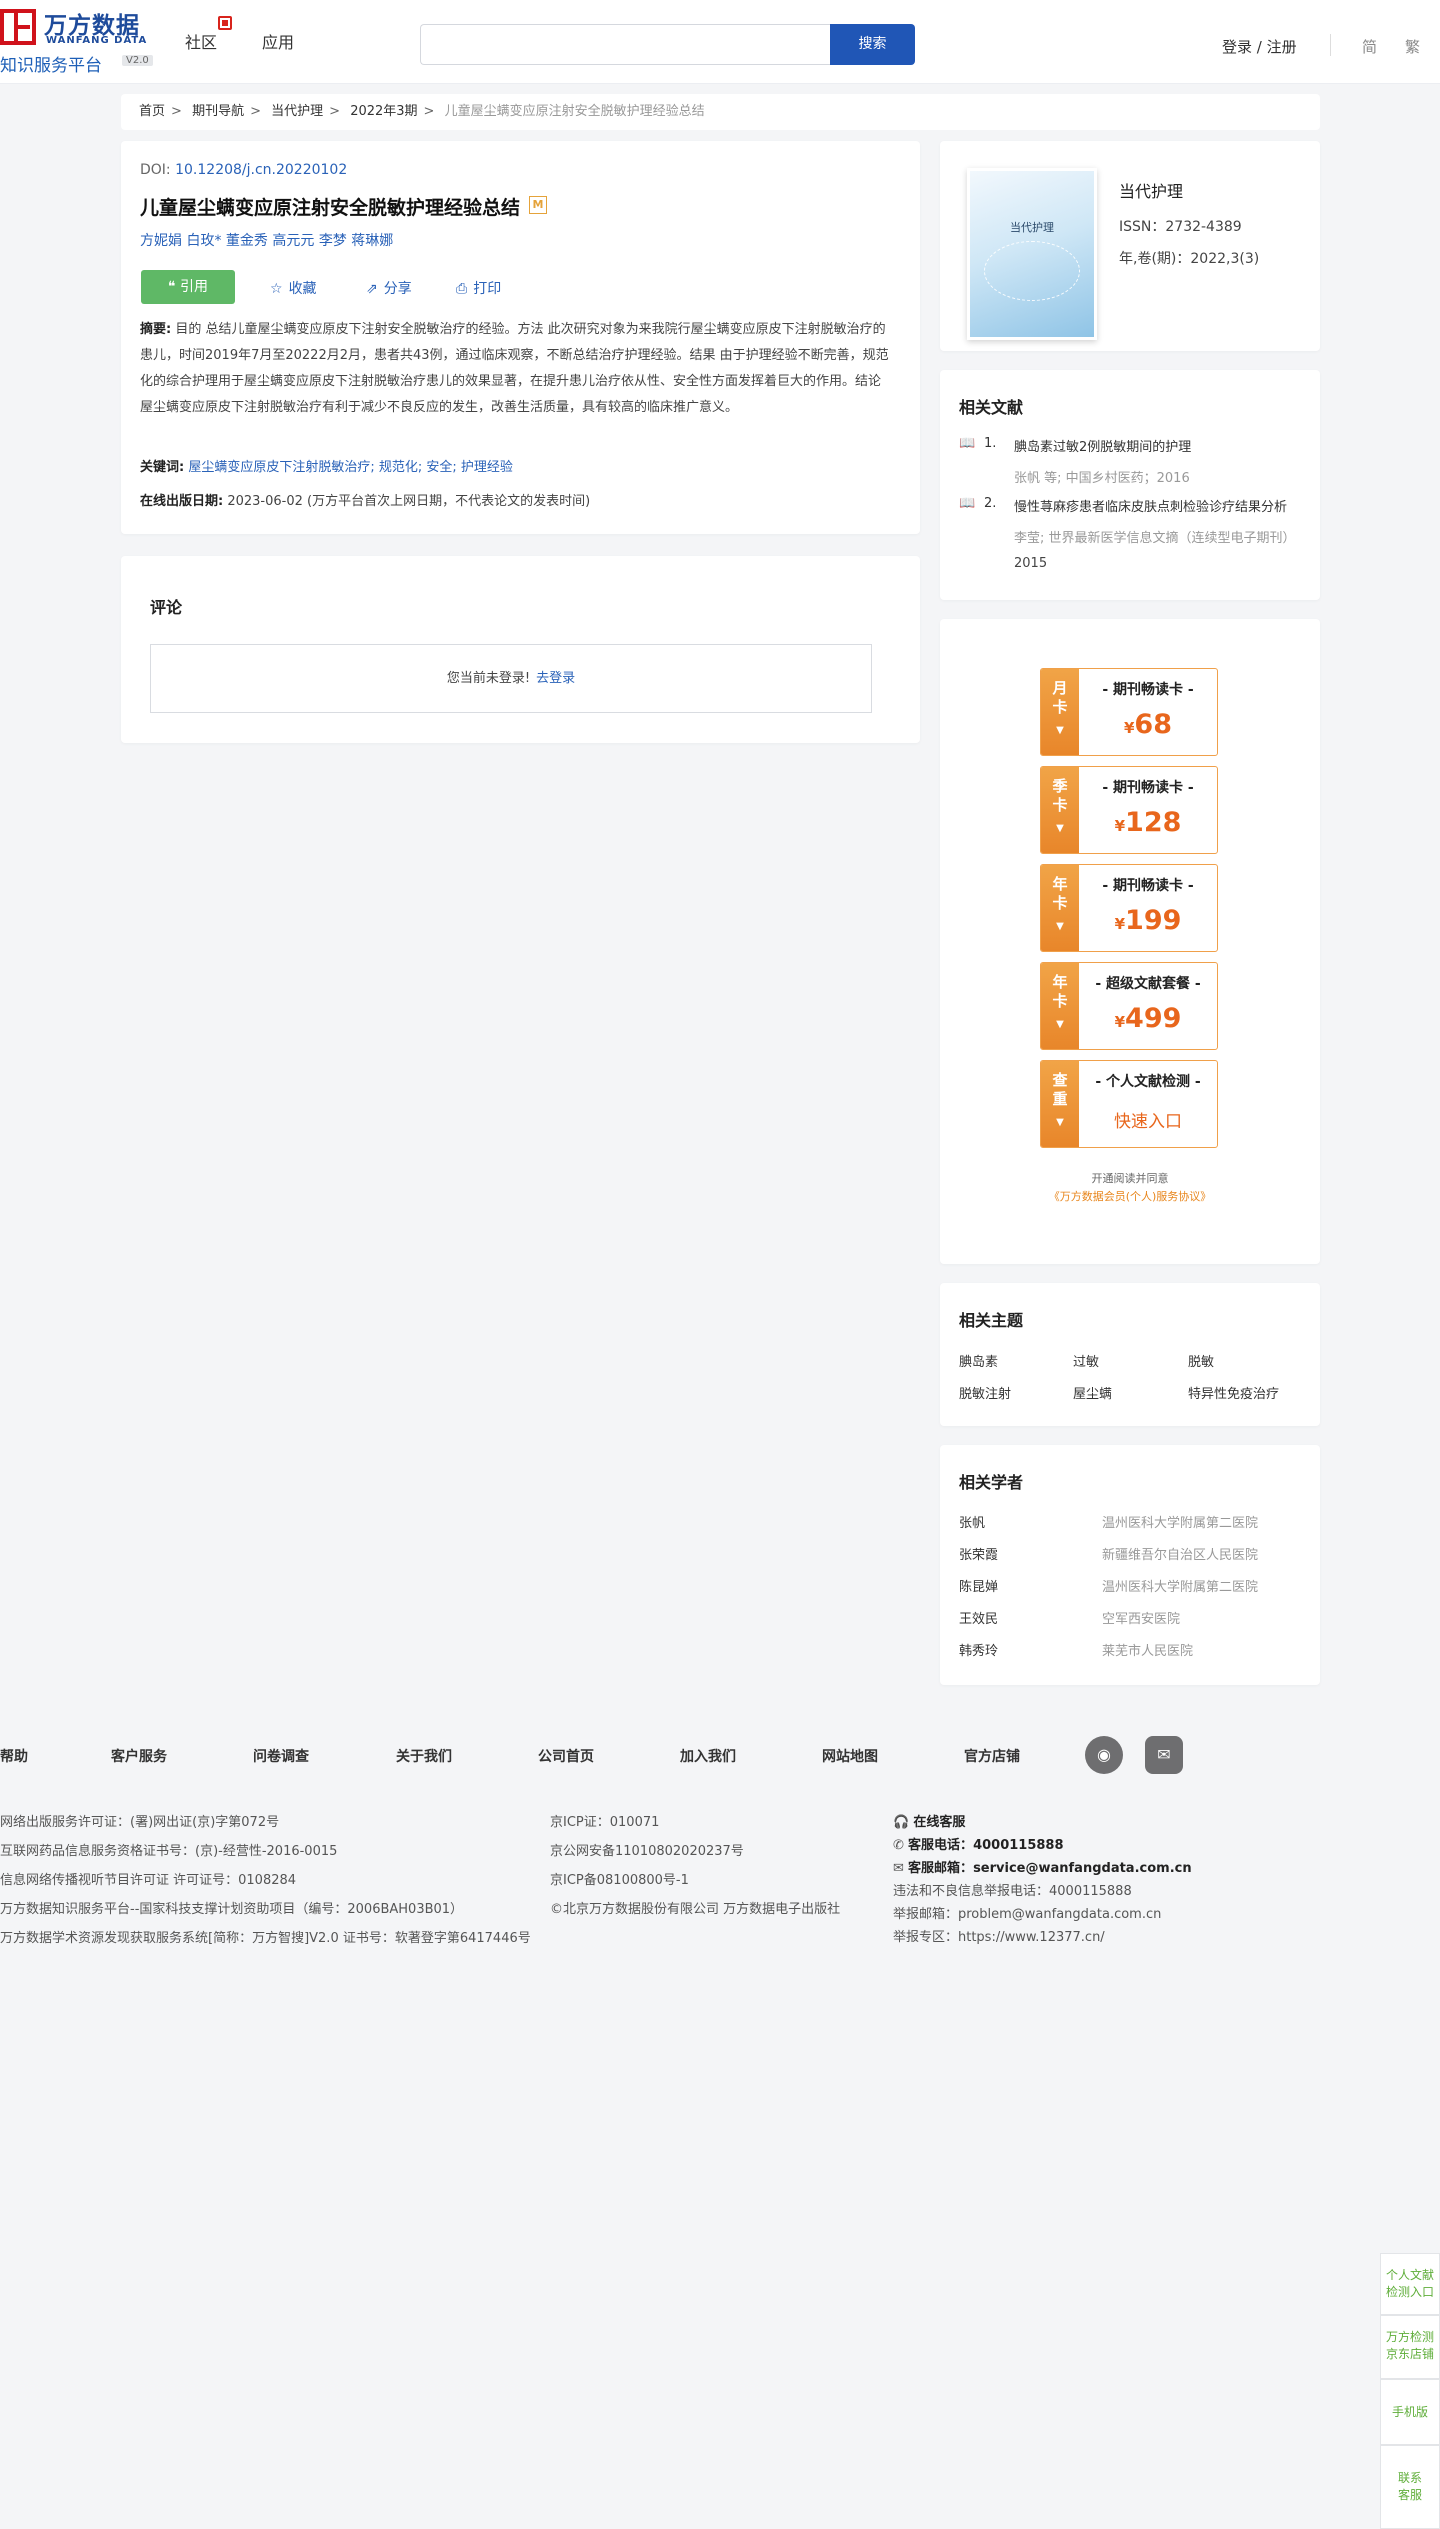 The width and height of the screenshot is (1440, 2529). I want to click on promo-tag: 季卡 ▼, so click(1060, 810).